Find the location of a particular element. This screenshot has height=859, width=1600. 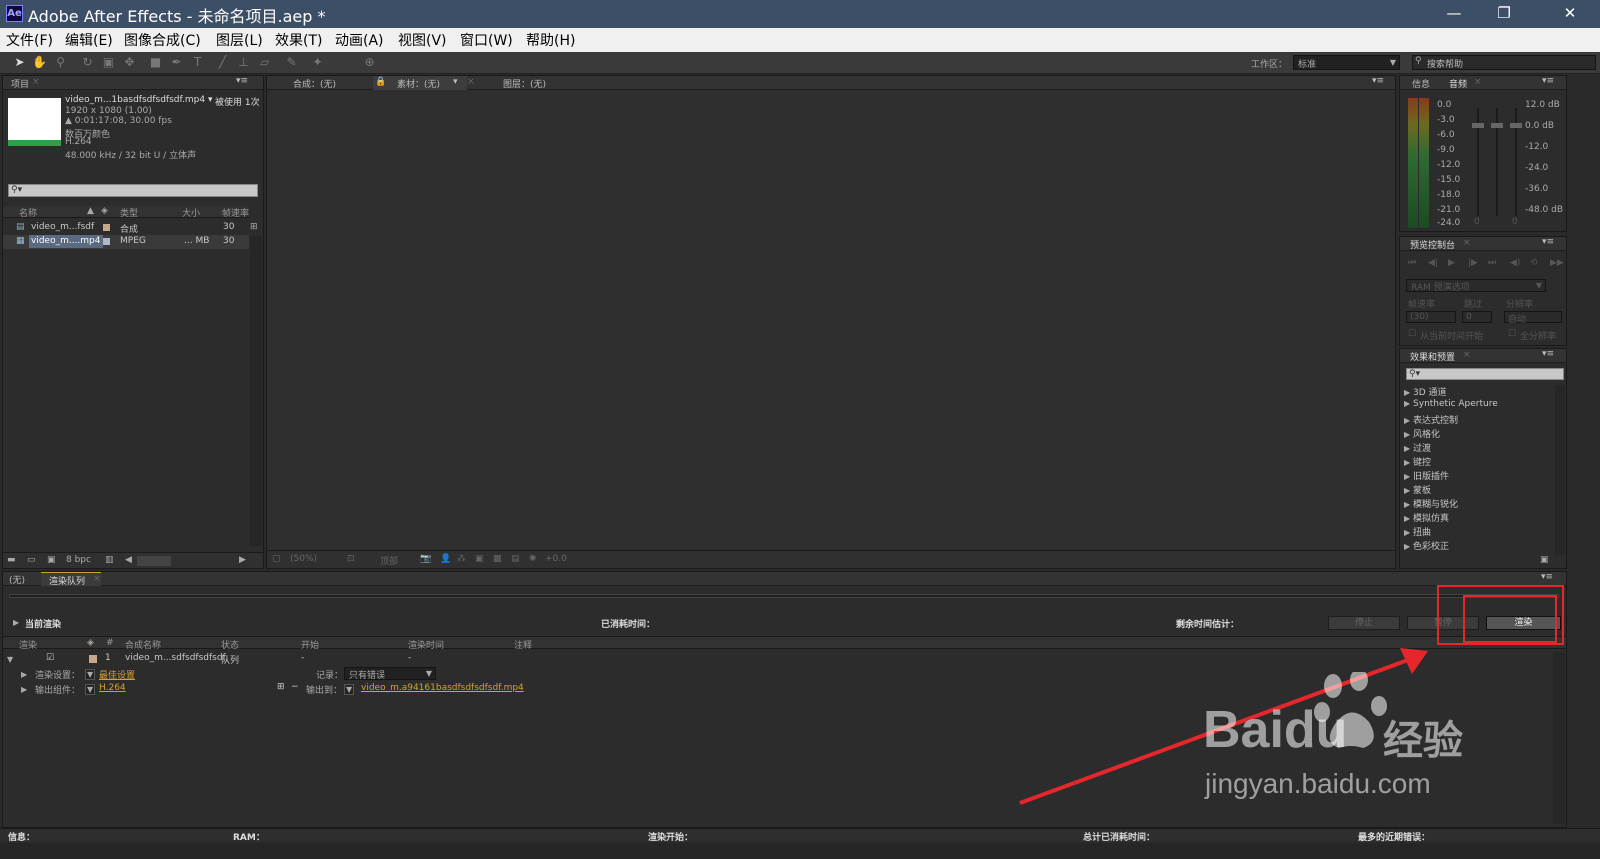

highlight-box-outer is located at coordinates (1500, 615).